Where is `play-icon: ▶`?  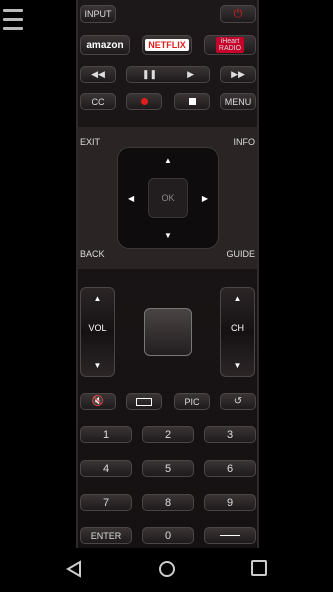
play-icon: ▶ is located at coordinates (190, 74).